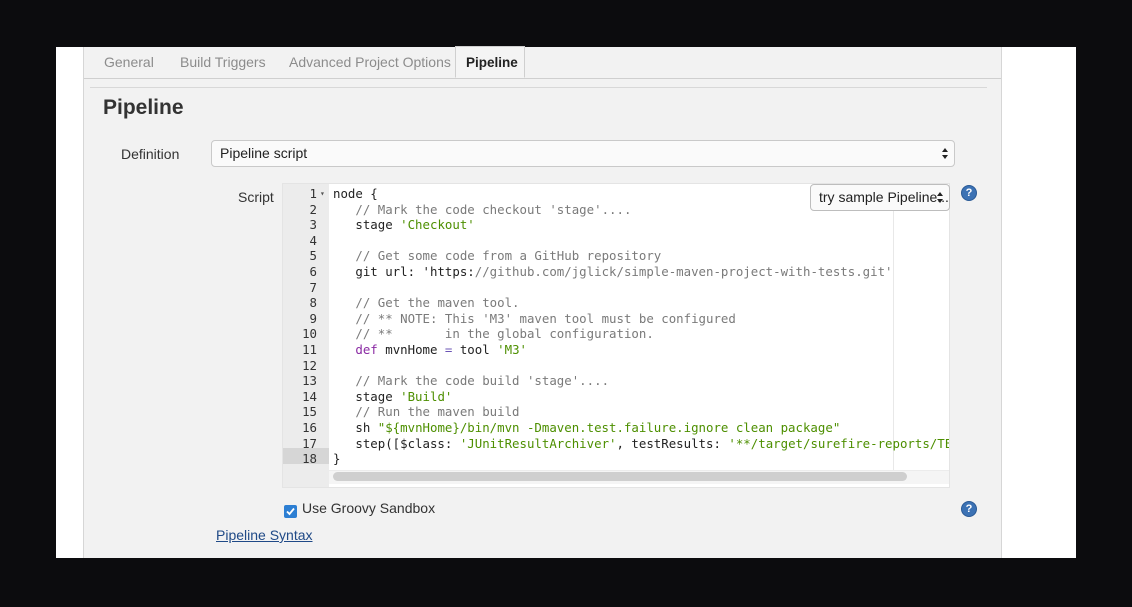  Describe the element at coordinates (223, 62) in the screenshot. I see `tab-build-triggers: Build Triggers` at that location.